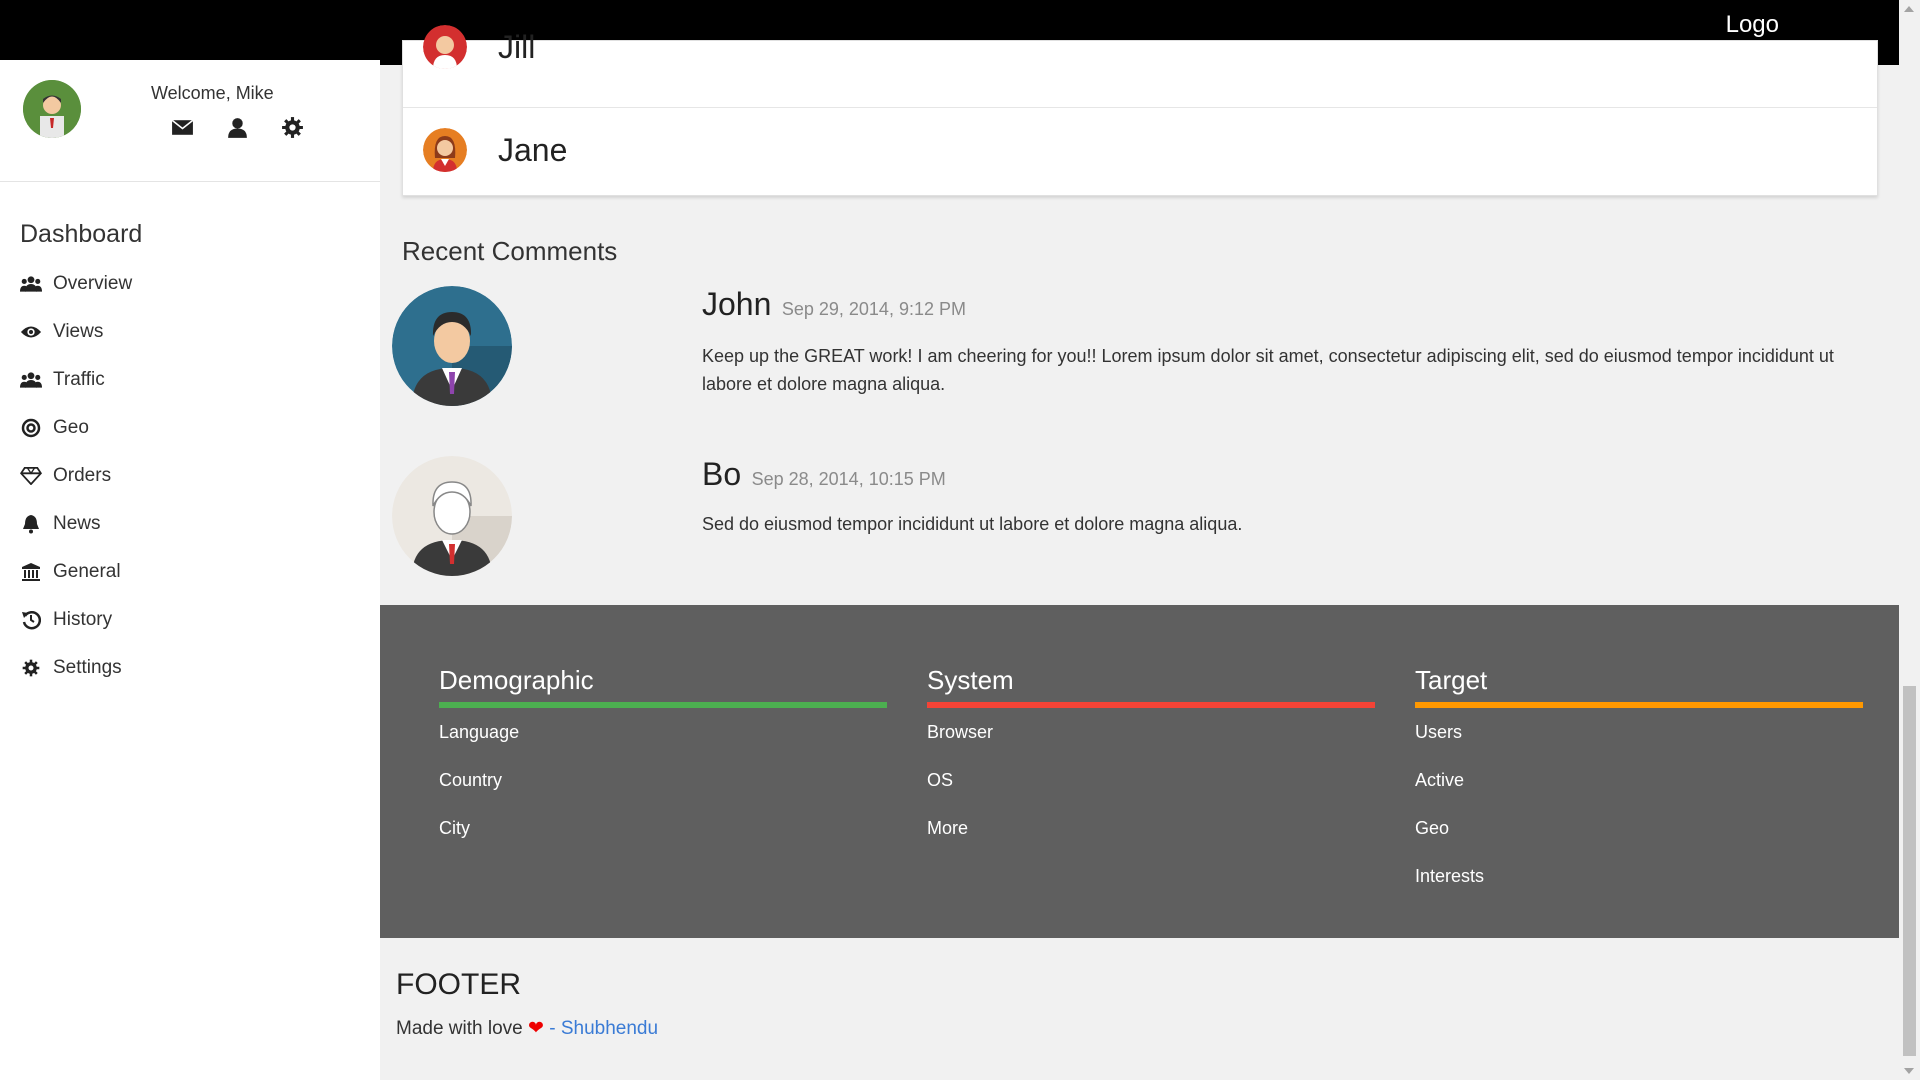  Describe the element at coordinates (31, 332) in the screenshot. I see `eye-icon` at that location.